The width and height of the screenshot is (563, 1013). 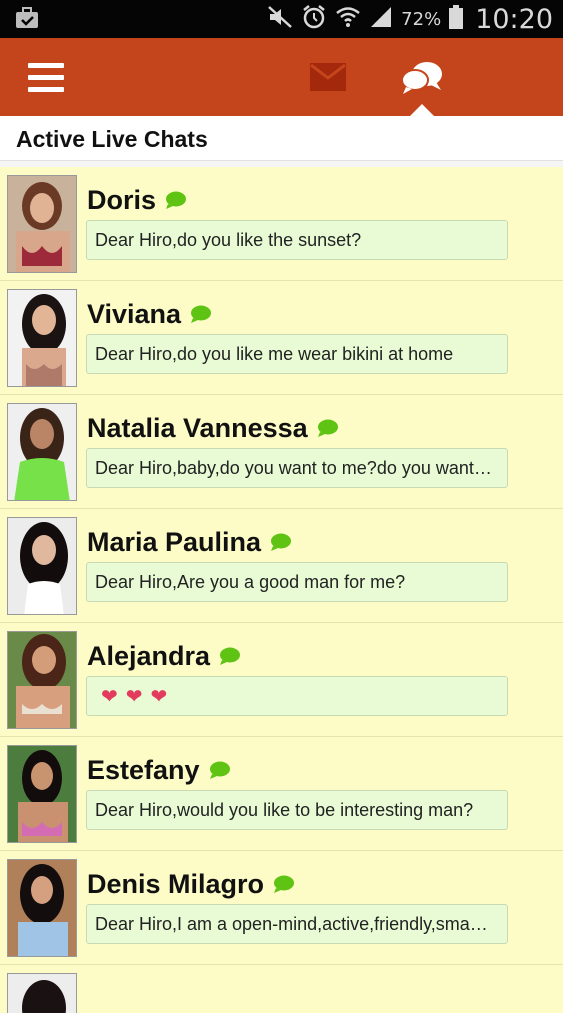 I want to click on mute-icon, so click(x=280, y=19).